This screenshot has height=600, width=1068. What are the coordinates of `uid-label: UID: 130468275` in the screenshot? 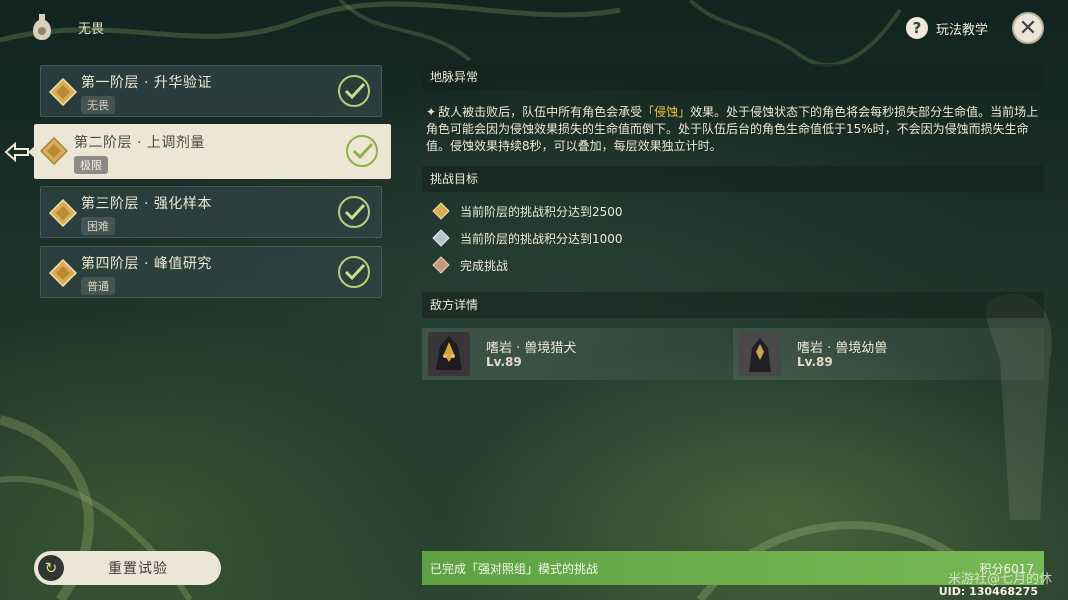 It's located at (988, 591).